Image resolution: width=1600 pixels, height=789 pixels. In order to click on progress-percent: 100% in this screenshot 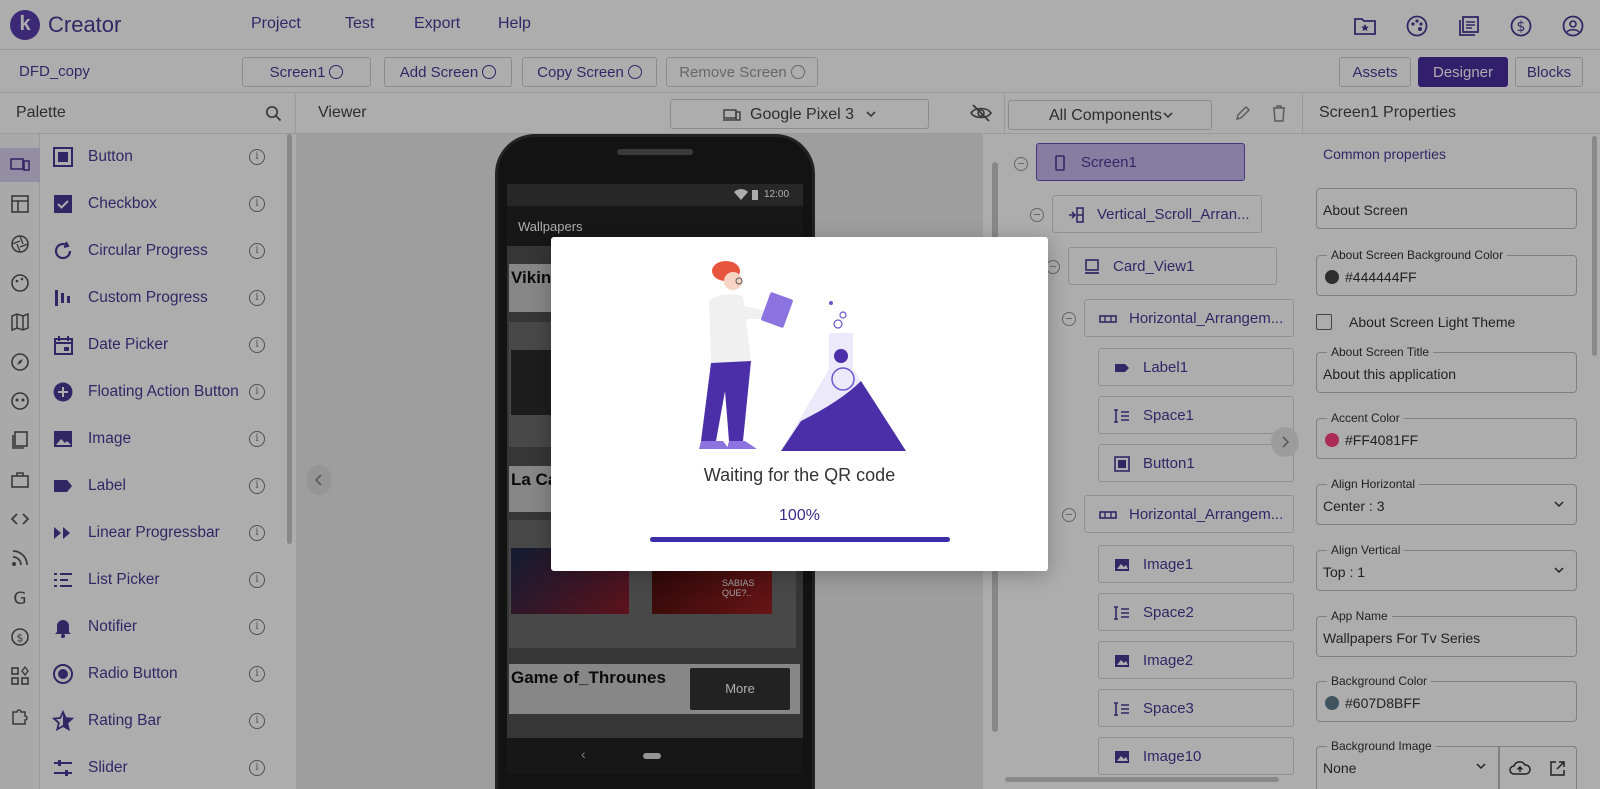, I will do `click(799, 515)`.